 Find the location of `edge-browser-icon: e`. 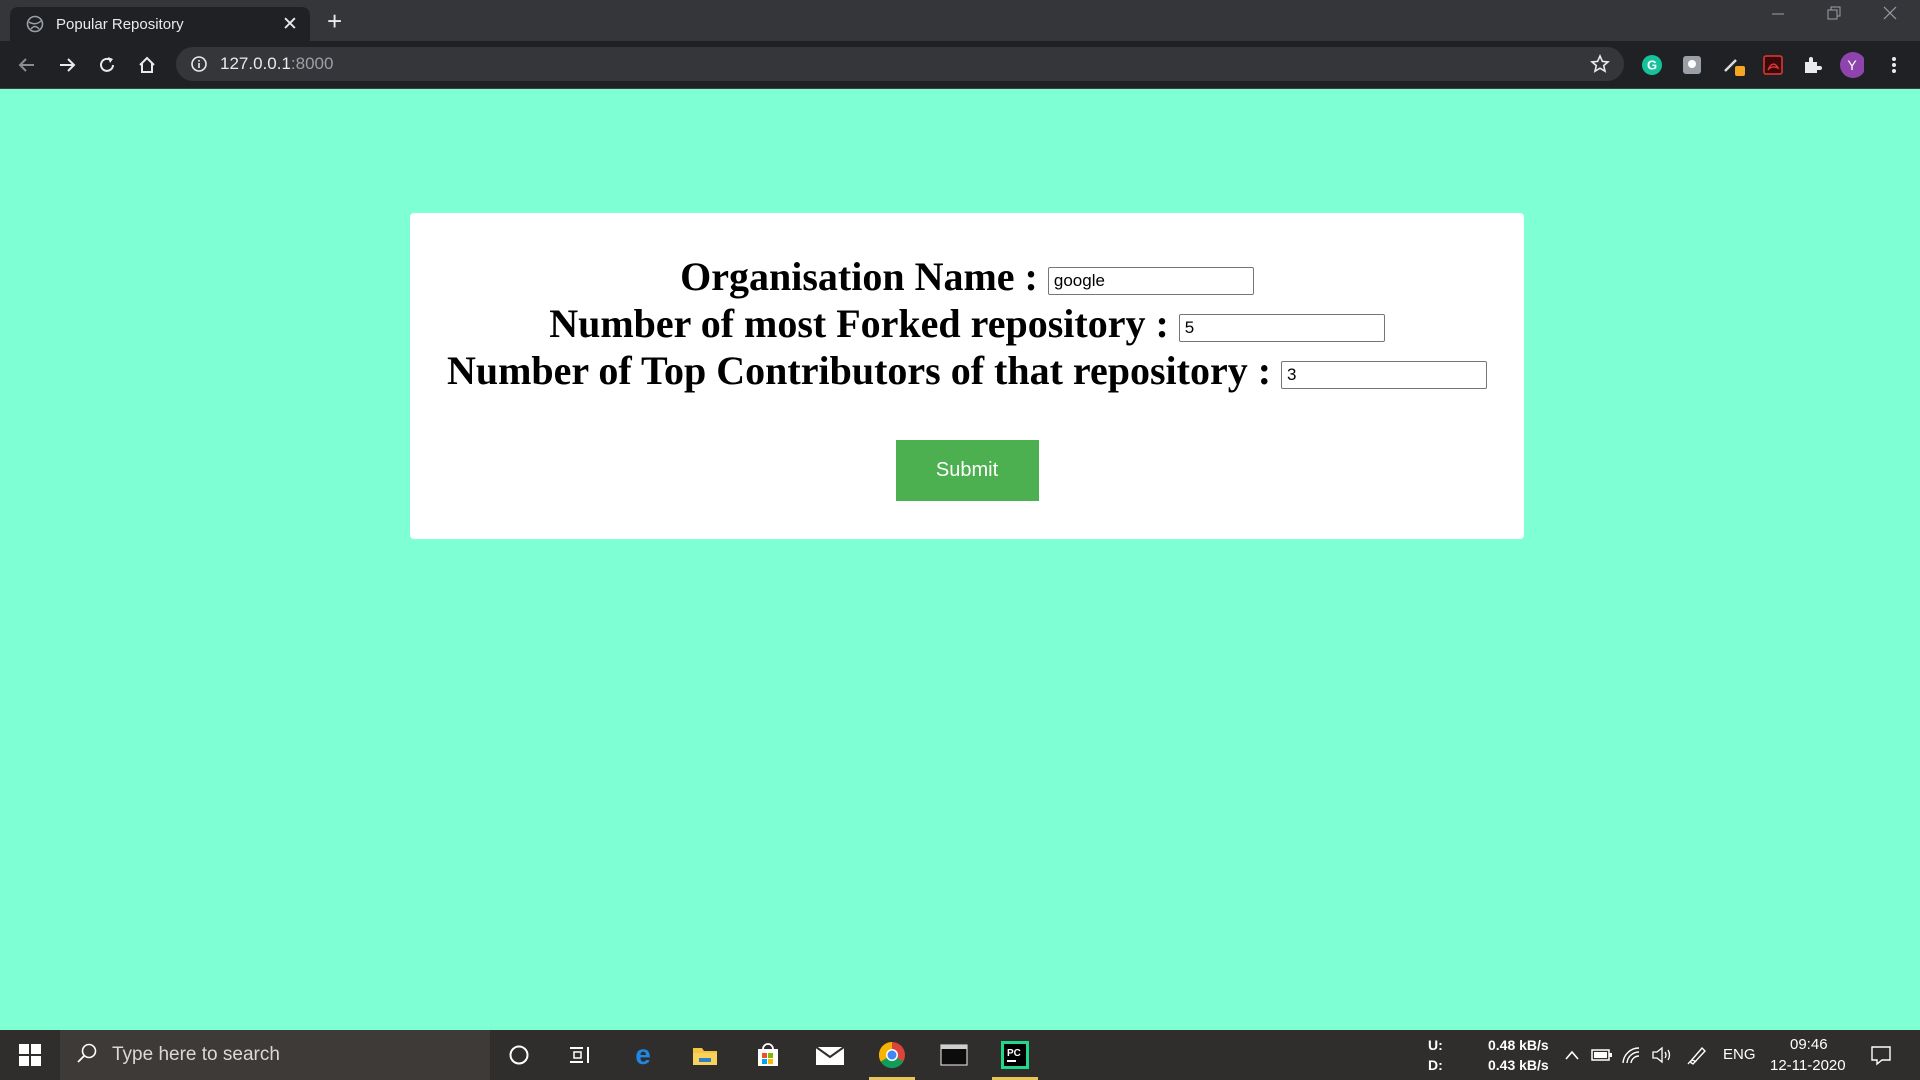

edge-browser-icon: e is located at coordinates (643, 1055).